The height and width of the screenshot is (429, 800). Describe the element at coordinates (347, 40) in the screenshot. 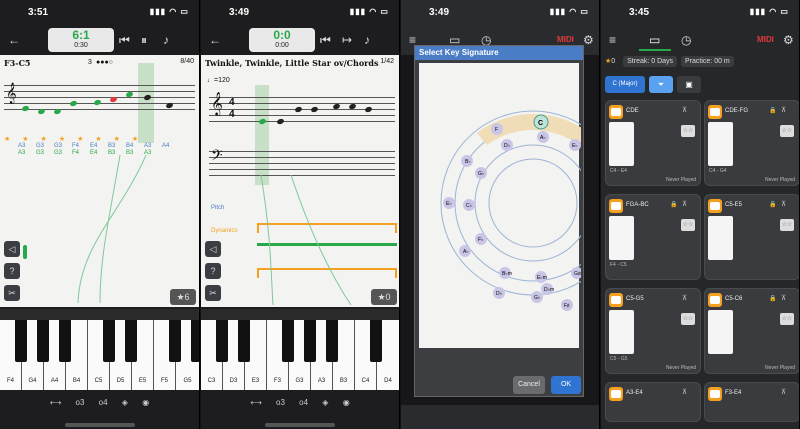

I see `loop-icon: ↦` at that location.